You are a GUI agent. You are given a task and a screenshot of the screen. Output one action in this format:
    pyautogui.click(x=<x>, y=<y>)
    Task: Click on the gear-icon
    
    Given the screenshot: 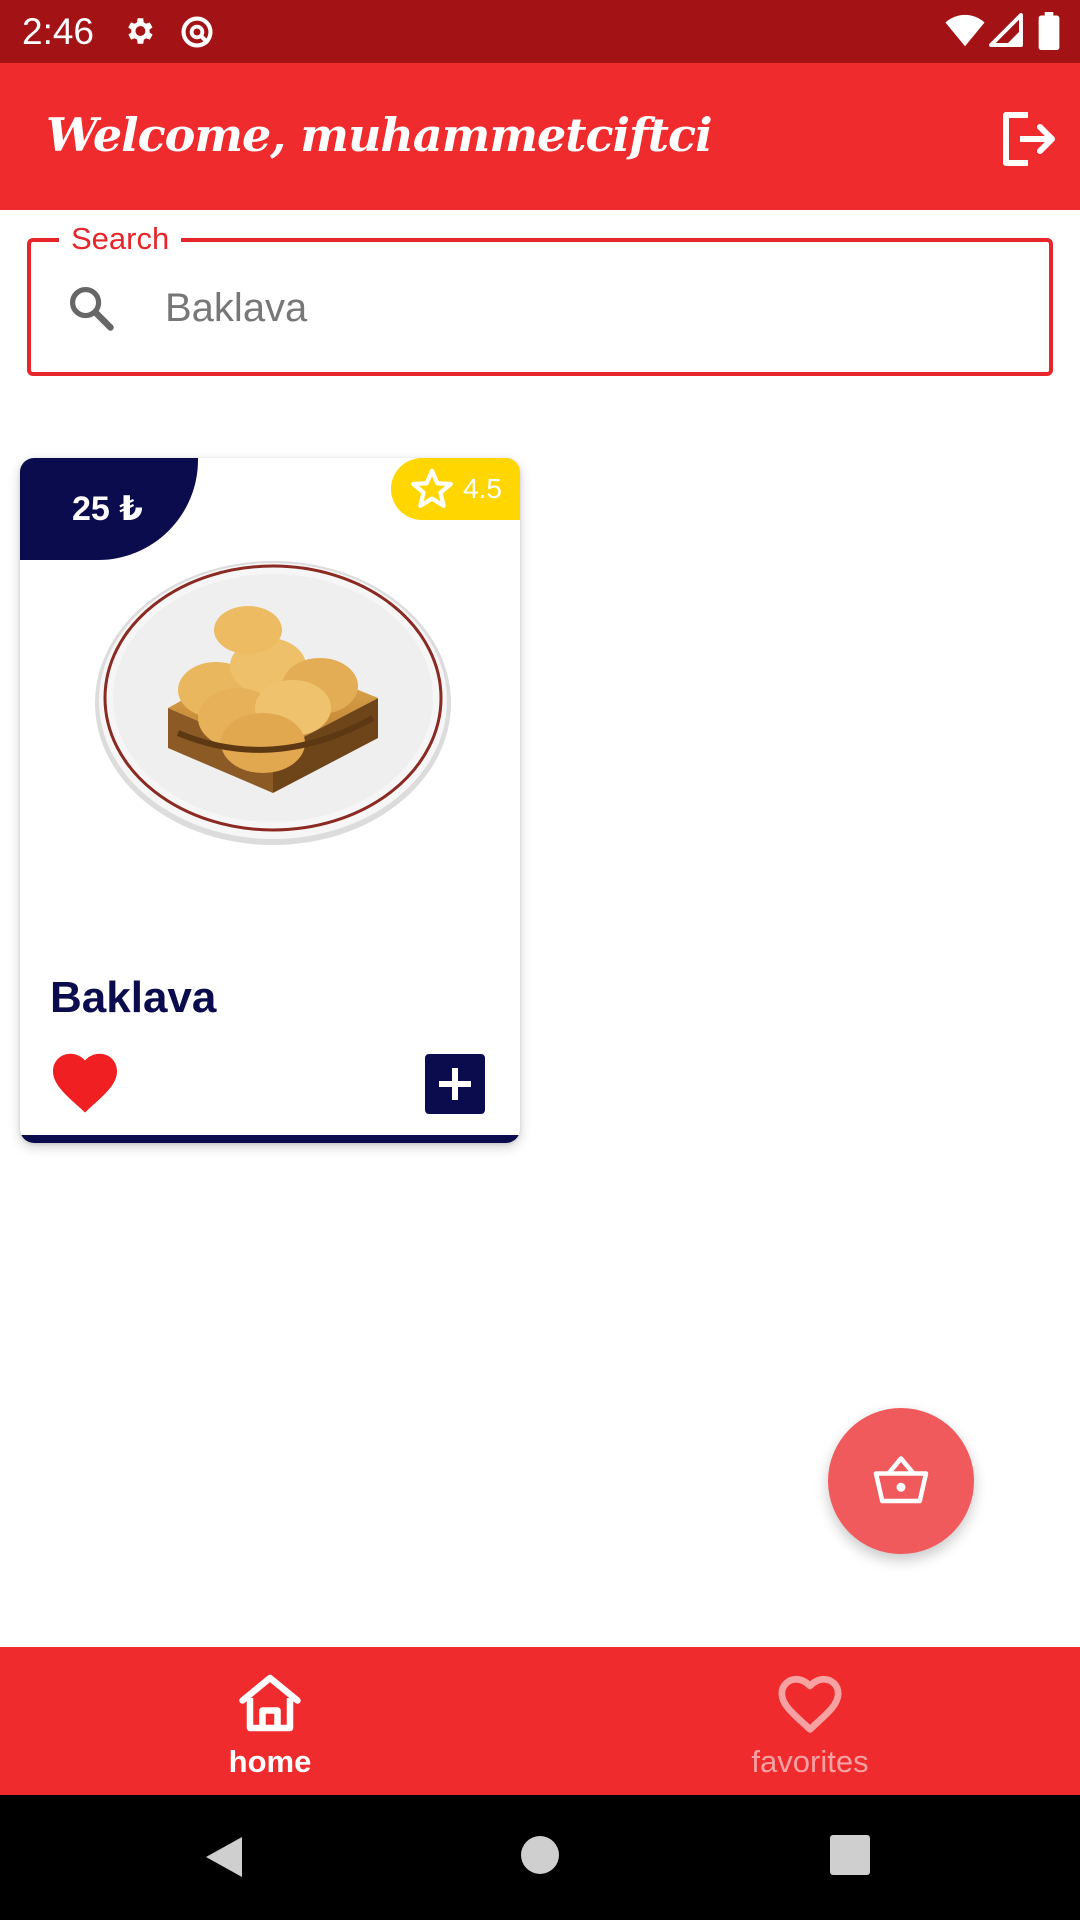 What is the action you would take?
    pyautogui.click(x=140, y=31)
    